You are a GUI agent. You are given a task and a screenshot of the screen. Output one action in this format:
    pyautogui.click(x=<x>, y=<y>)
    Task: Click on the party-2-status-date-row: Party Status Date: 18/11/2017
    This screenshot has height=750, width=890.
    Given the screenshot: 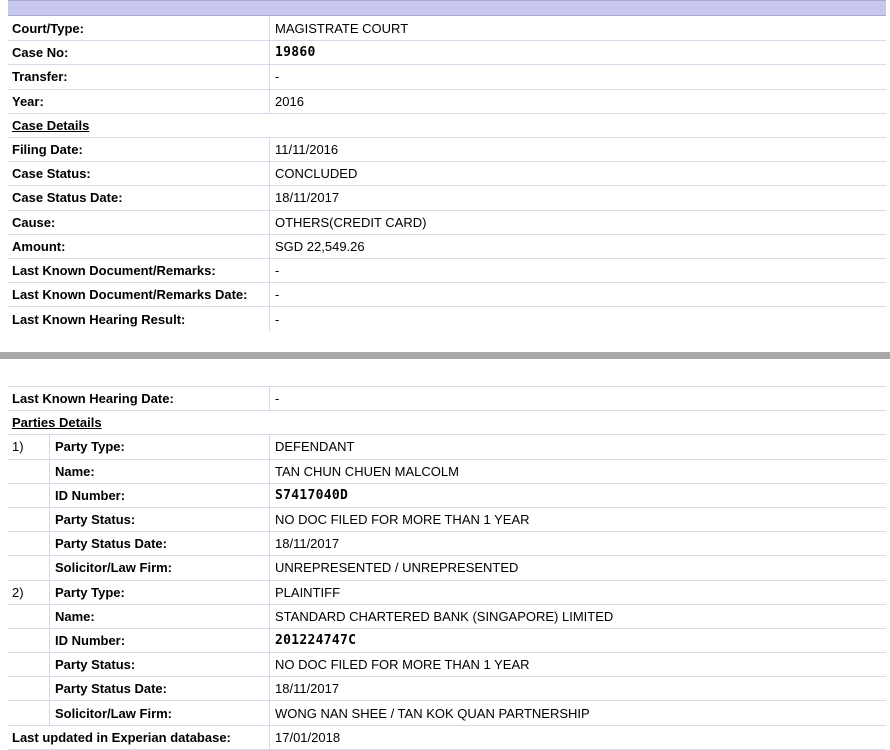 What is the action you would take?
    pyautogui.click(x=447, y=689)
    